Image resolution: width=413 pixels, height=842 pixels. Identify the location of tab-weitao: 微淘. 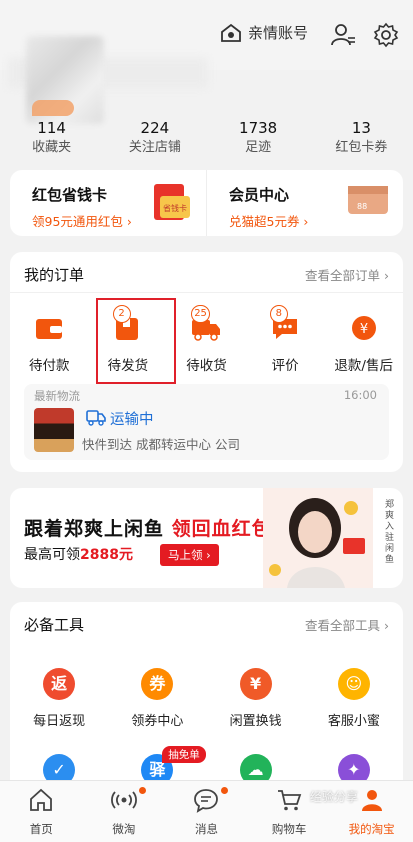
(124, 811).